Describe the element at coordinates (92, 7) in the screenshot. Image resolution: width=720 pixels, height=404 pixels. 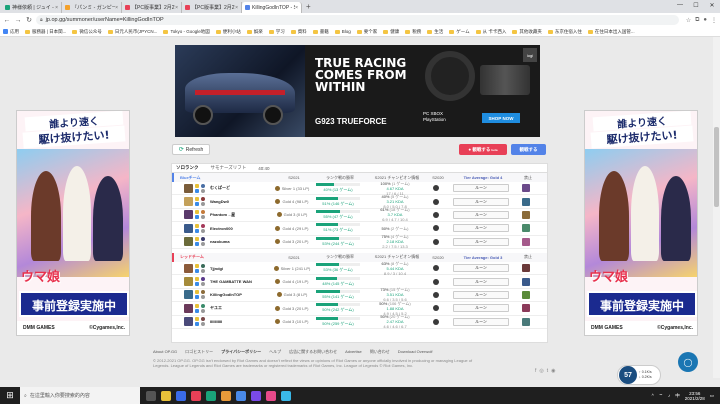
I see `browser-tab: 『パンミ - ガンピームの...', 'color': ×` at that location.